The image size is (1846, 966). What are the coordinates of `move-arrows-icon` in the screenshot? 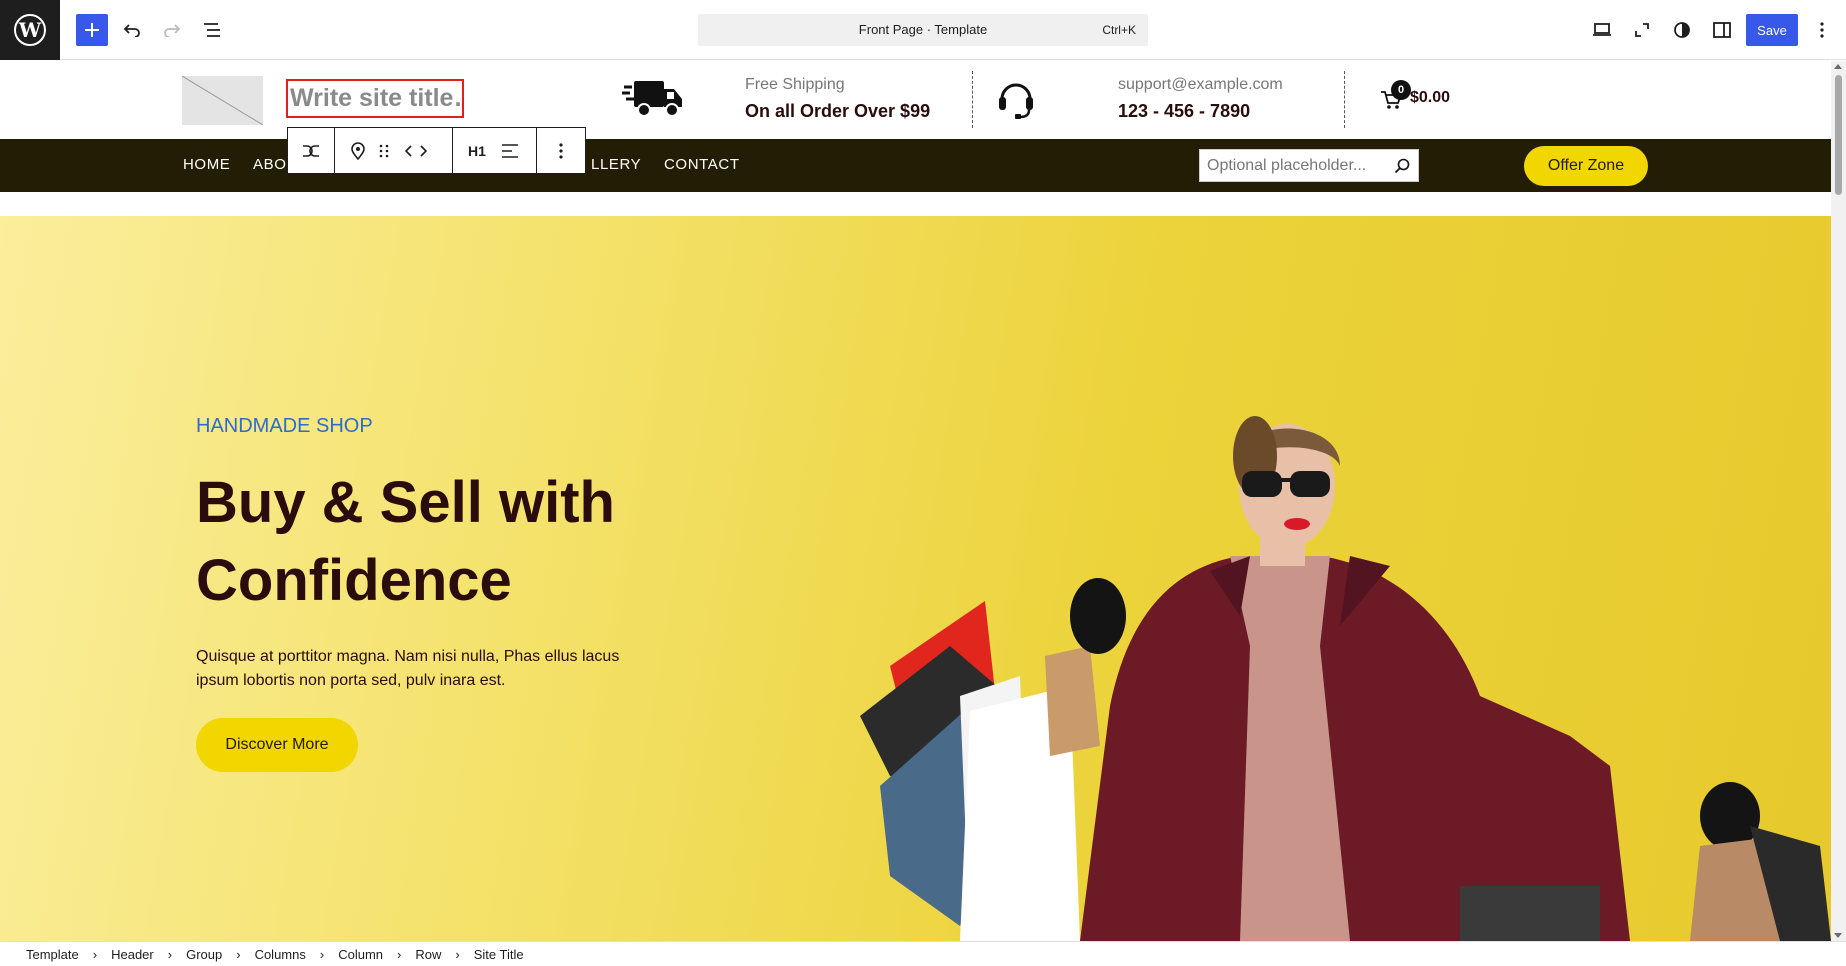 It's located at (416, 151).